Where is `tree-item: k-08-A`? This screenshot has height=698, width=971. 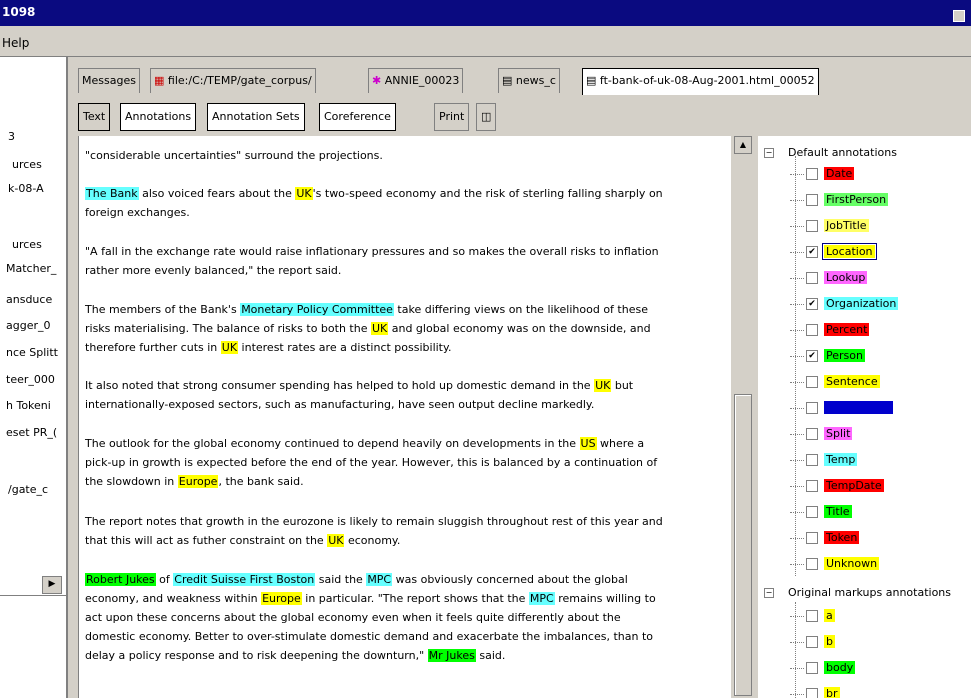
tree-item: k-08-A is located at coordinates (26, 188).